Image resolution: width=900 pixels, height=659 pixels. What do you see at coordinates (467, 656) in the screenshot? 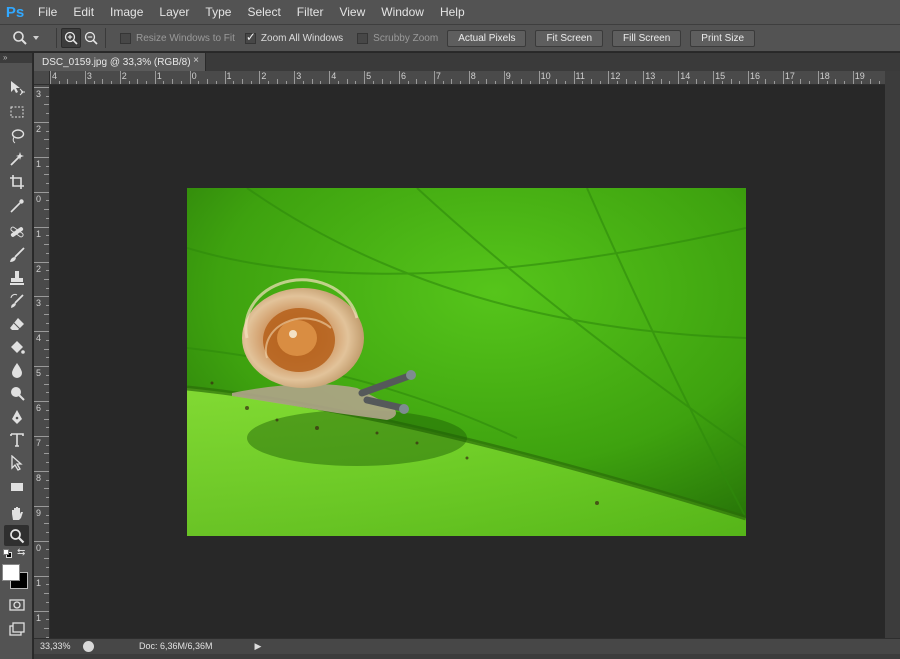
I see `horizontal-scrollbar` at bounding box center [467, 656].